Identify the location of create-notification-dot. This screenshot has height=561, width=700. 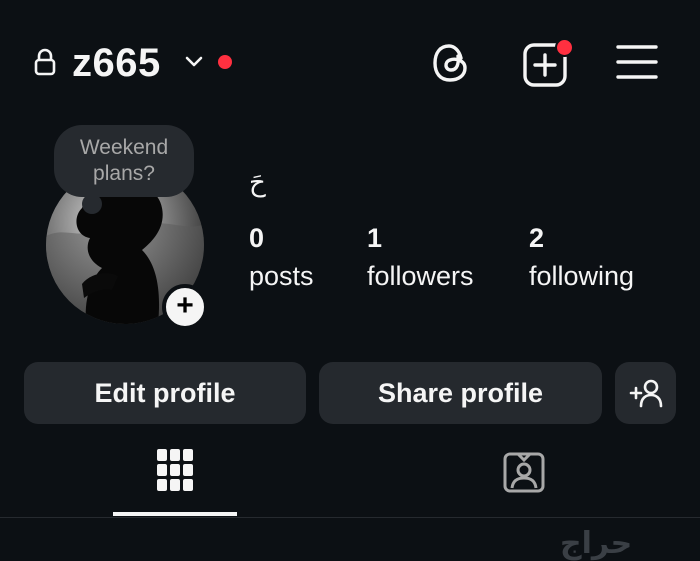
(564, 47).